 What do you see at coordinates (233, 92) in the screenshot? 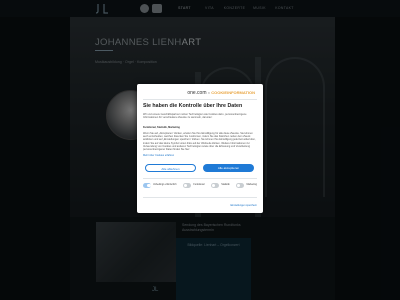
I see `brand-partner: COOKIEINFORMATION` at bounding box center [233, 92].